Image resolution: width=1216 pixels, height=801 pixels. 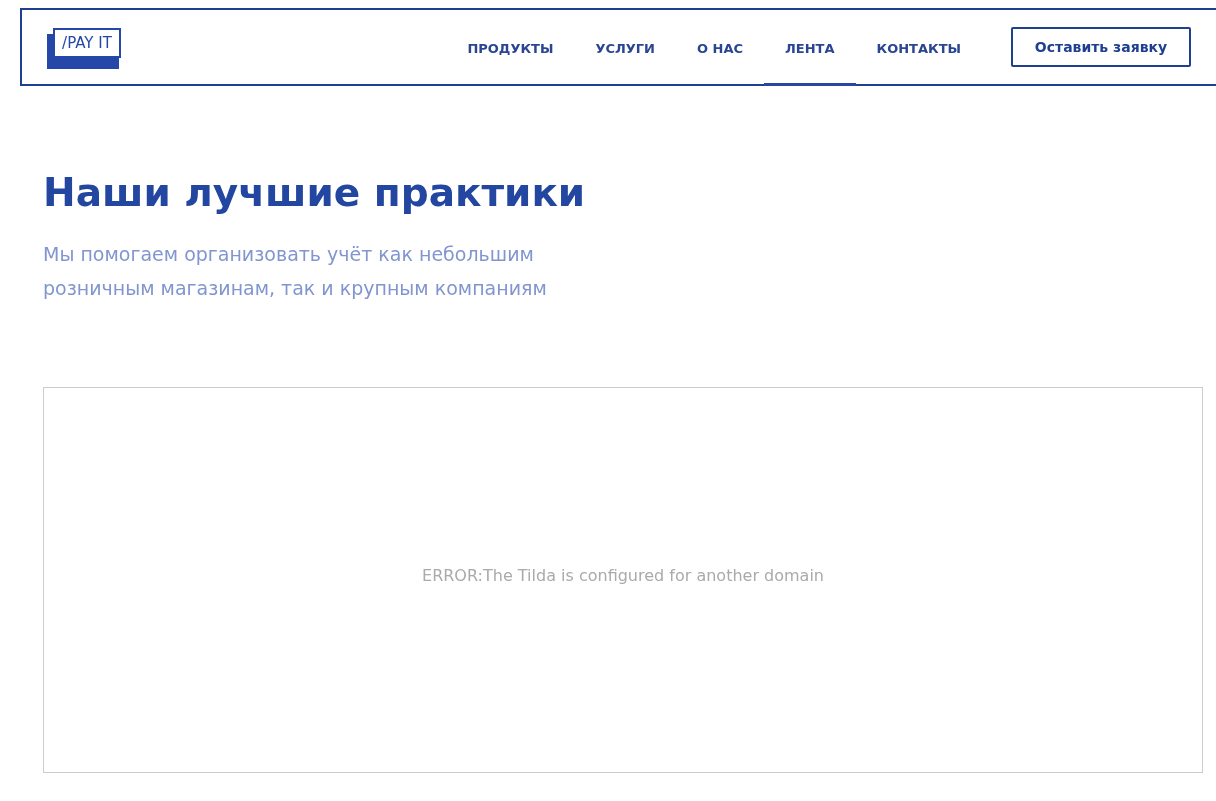 What do you see at coordinates (810, 48) in the screenshot?
I see `nav-link: ЛЕНТА` at bounding box center [810, 48].